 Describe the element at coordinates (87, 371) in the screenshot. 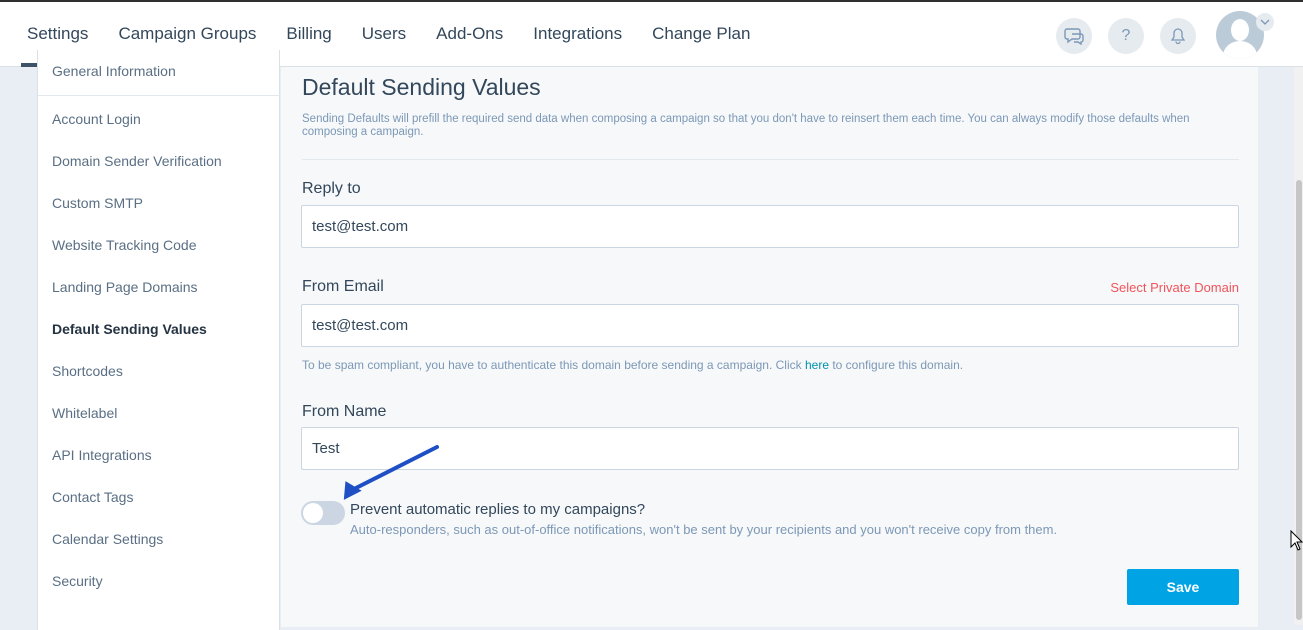

I see `sidebar-item-shortcodes: Shortcodes` at that location.